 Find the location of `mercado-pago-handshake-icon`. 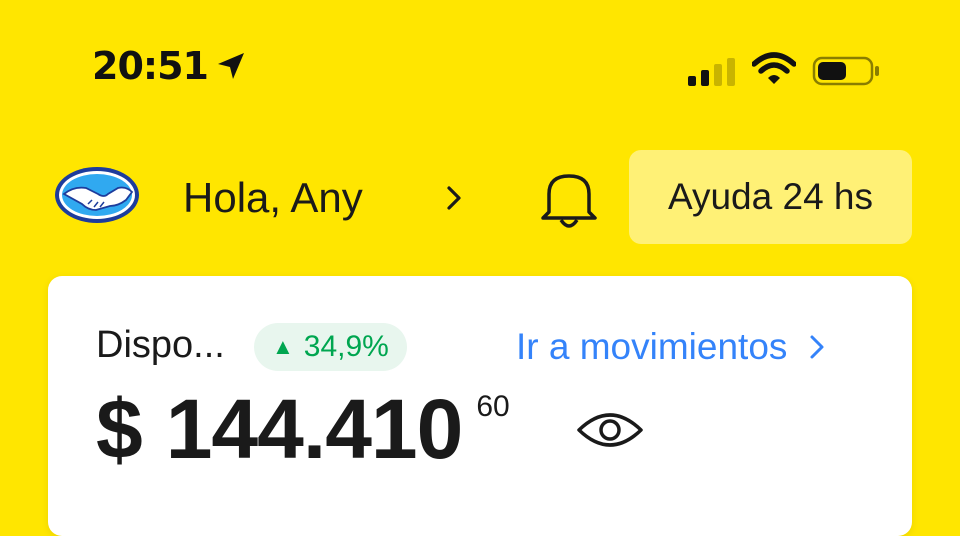

mercado-pago-handshake-icon is located at coordinates (97, 195).